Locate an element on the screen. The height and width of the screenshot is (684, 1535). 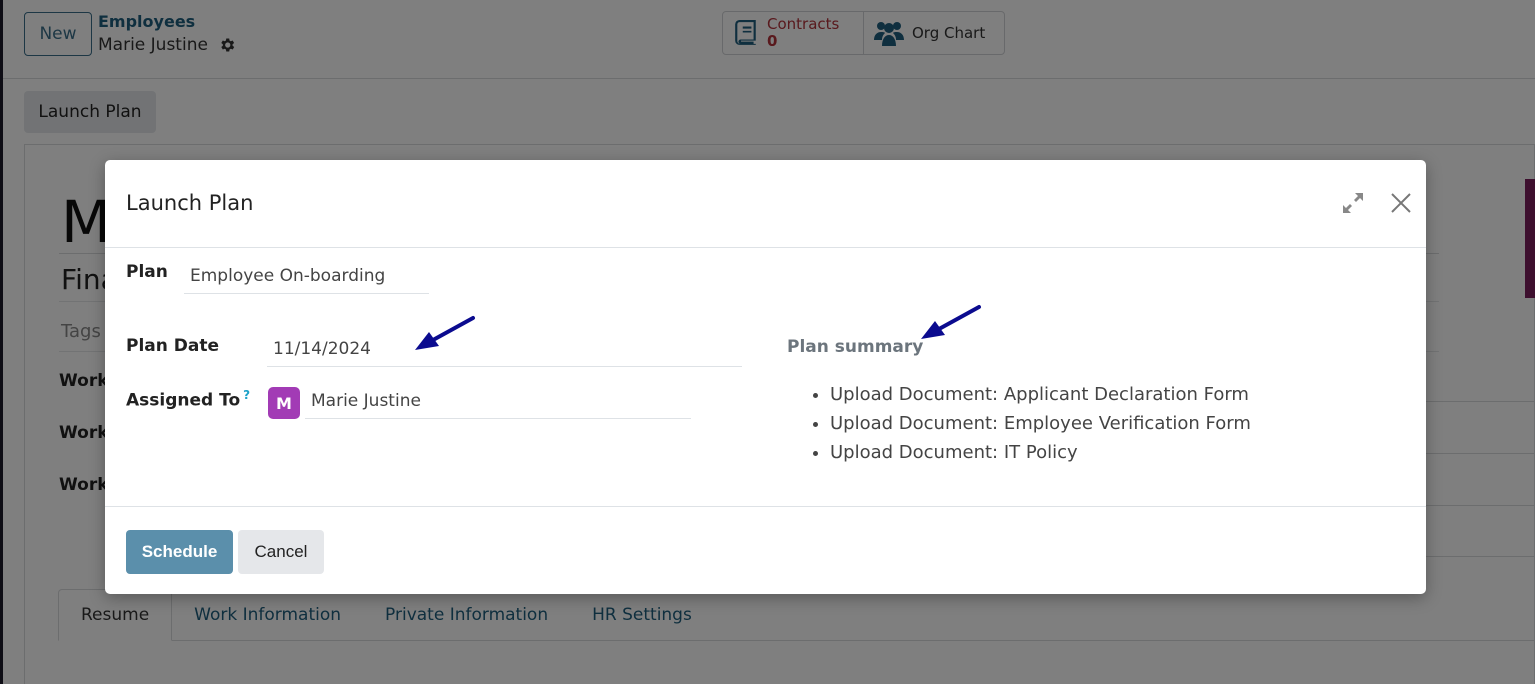
expand-button is located at coordinates (1353, 203).